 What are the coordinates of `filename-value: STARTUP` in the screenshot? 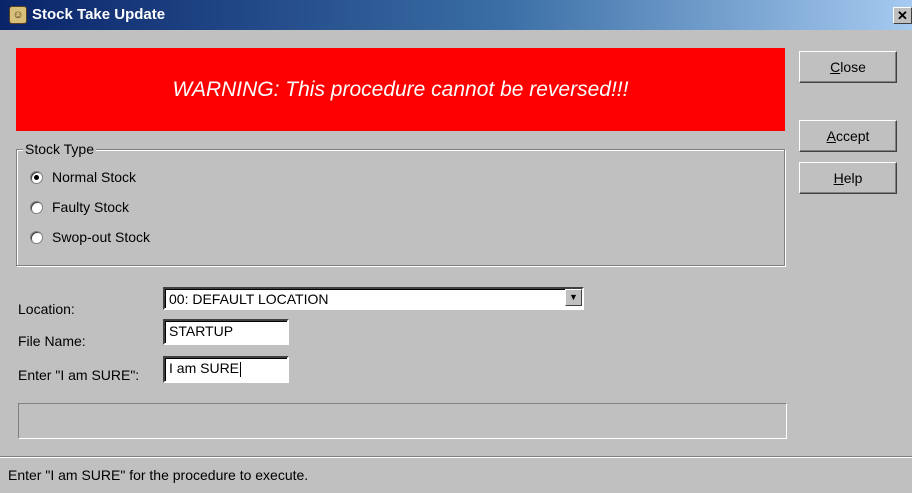 It's located at (201, 331).